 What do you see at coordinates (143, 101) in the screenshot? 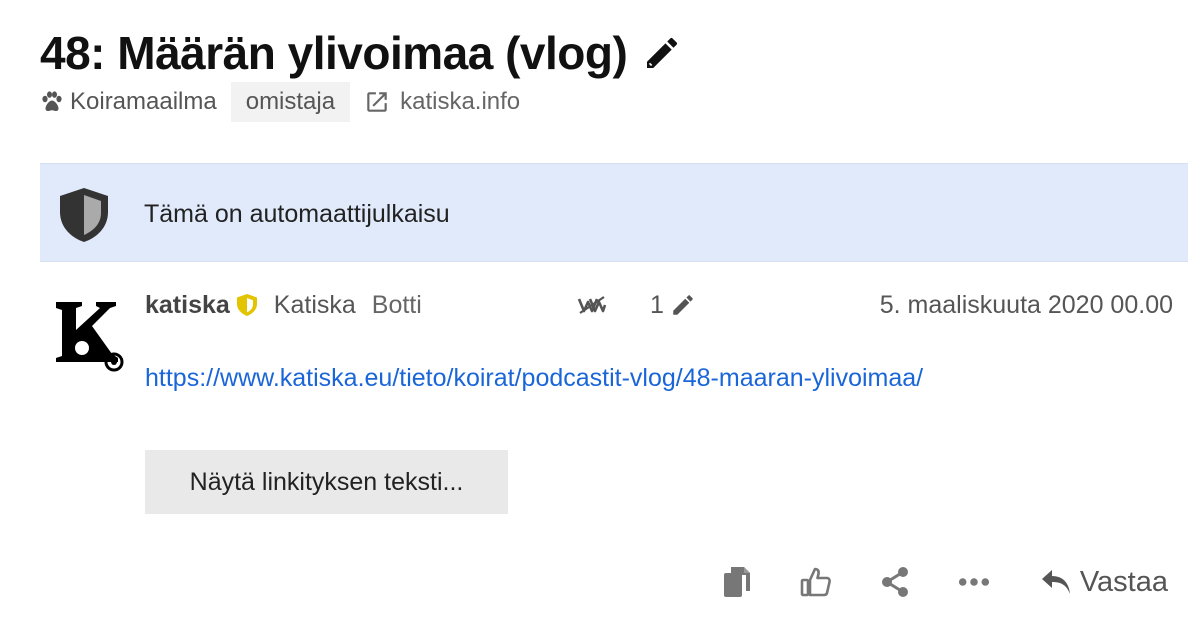
I see `category-name: Koiramaailma` at bounding box center [143, 101].